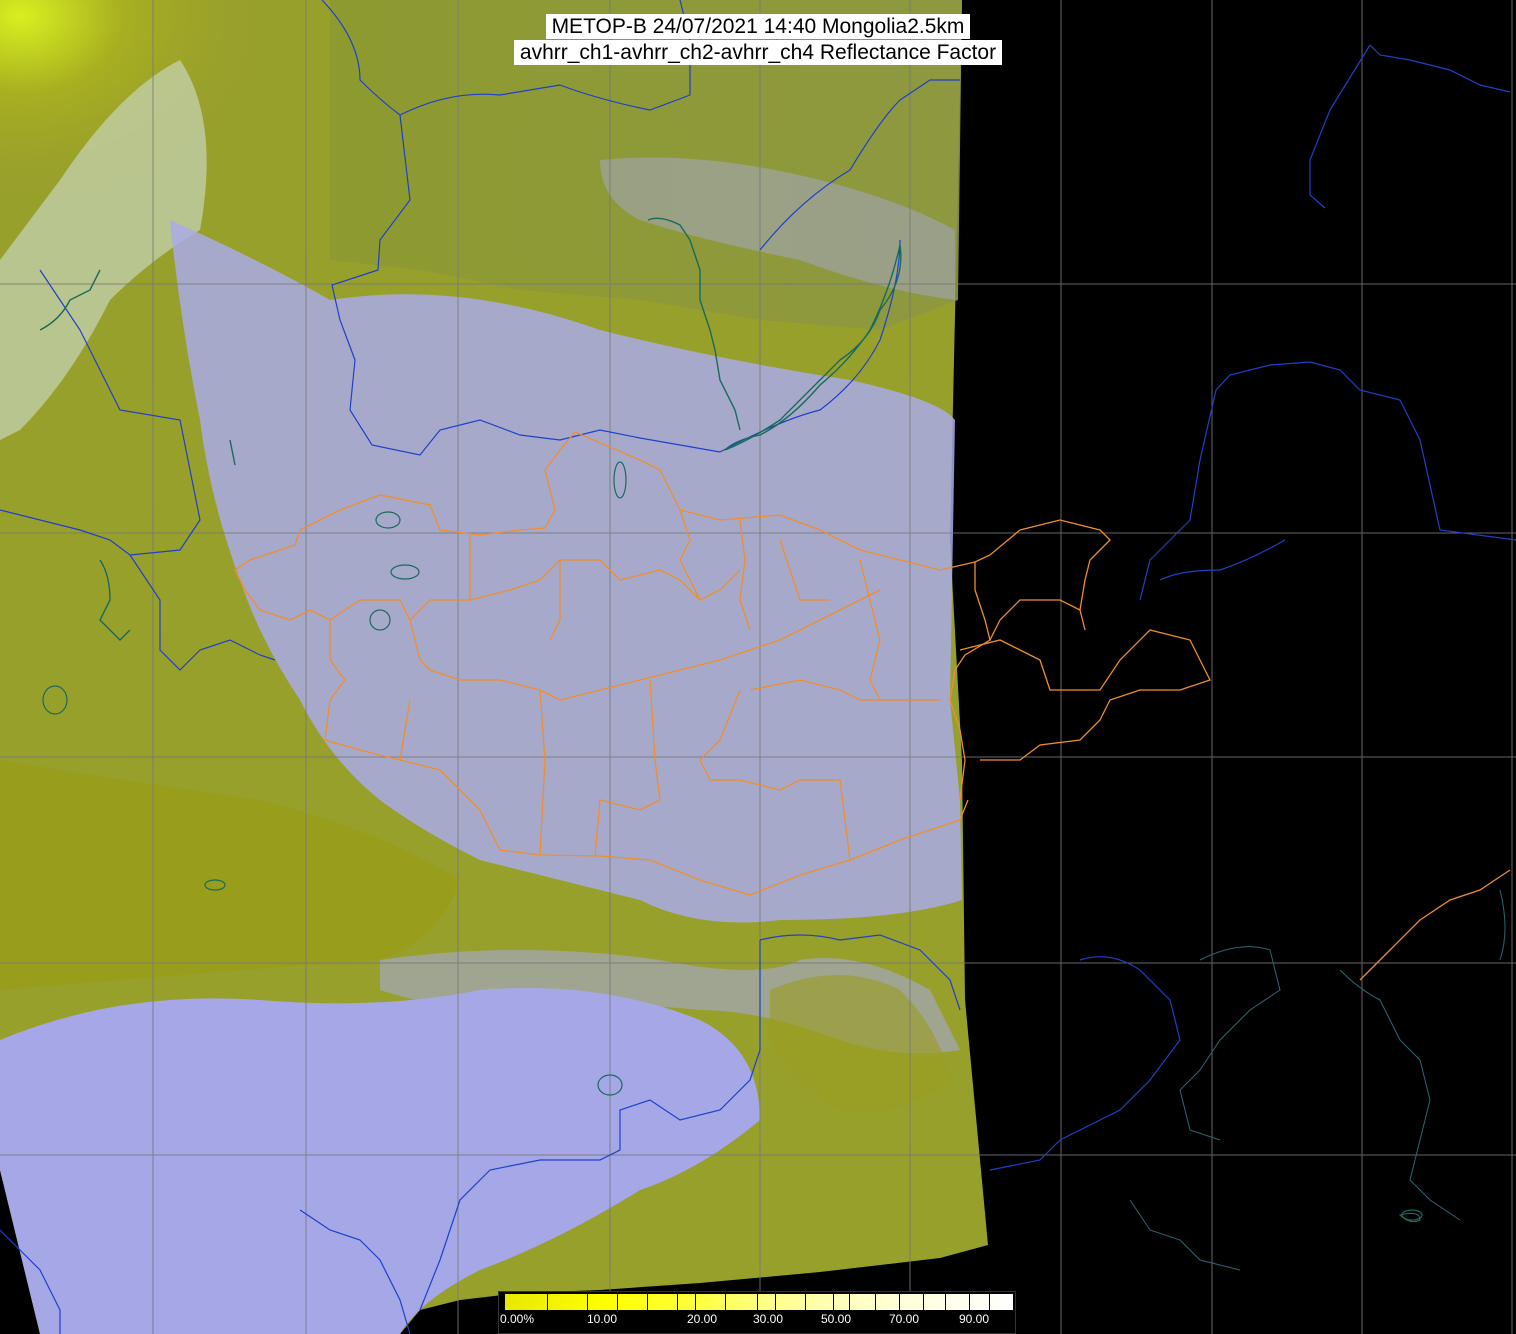 Image resolution: width=1516 pixels, height=1334 pixels. Describe the element at coordinates (517, 1319) in the screenshot. I see `legend-label: 0.00%` at that location.